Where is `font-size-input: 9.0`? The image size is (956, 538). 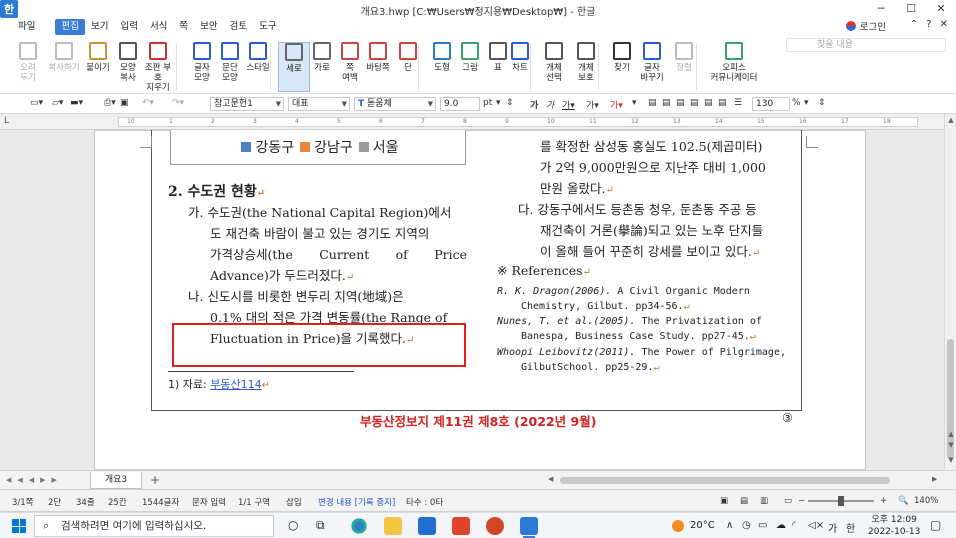
font-size-input: 9.0 is located at coordinates (460, 104).